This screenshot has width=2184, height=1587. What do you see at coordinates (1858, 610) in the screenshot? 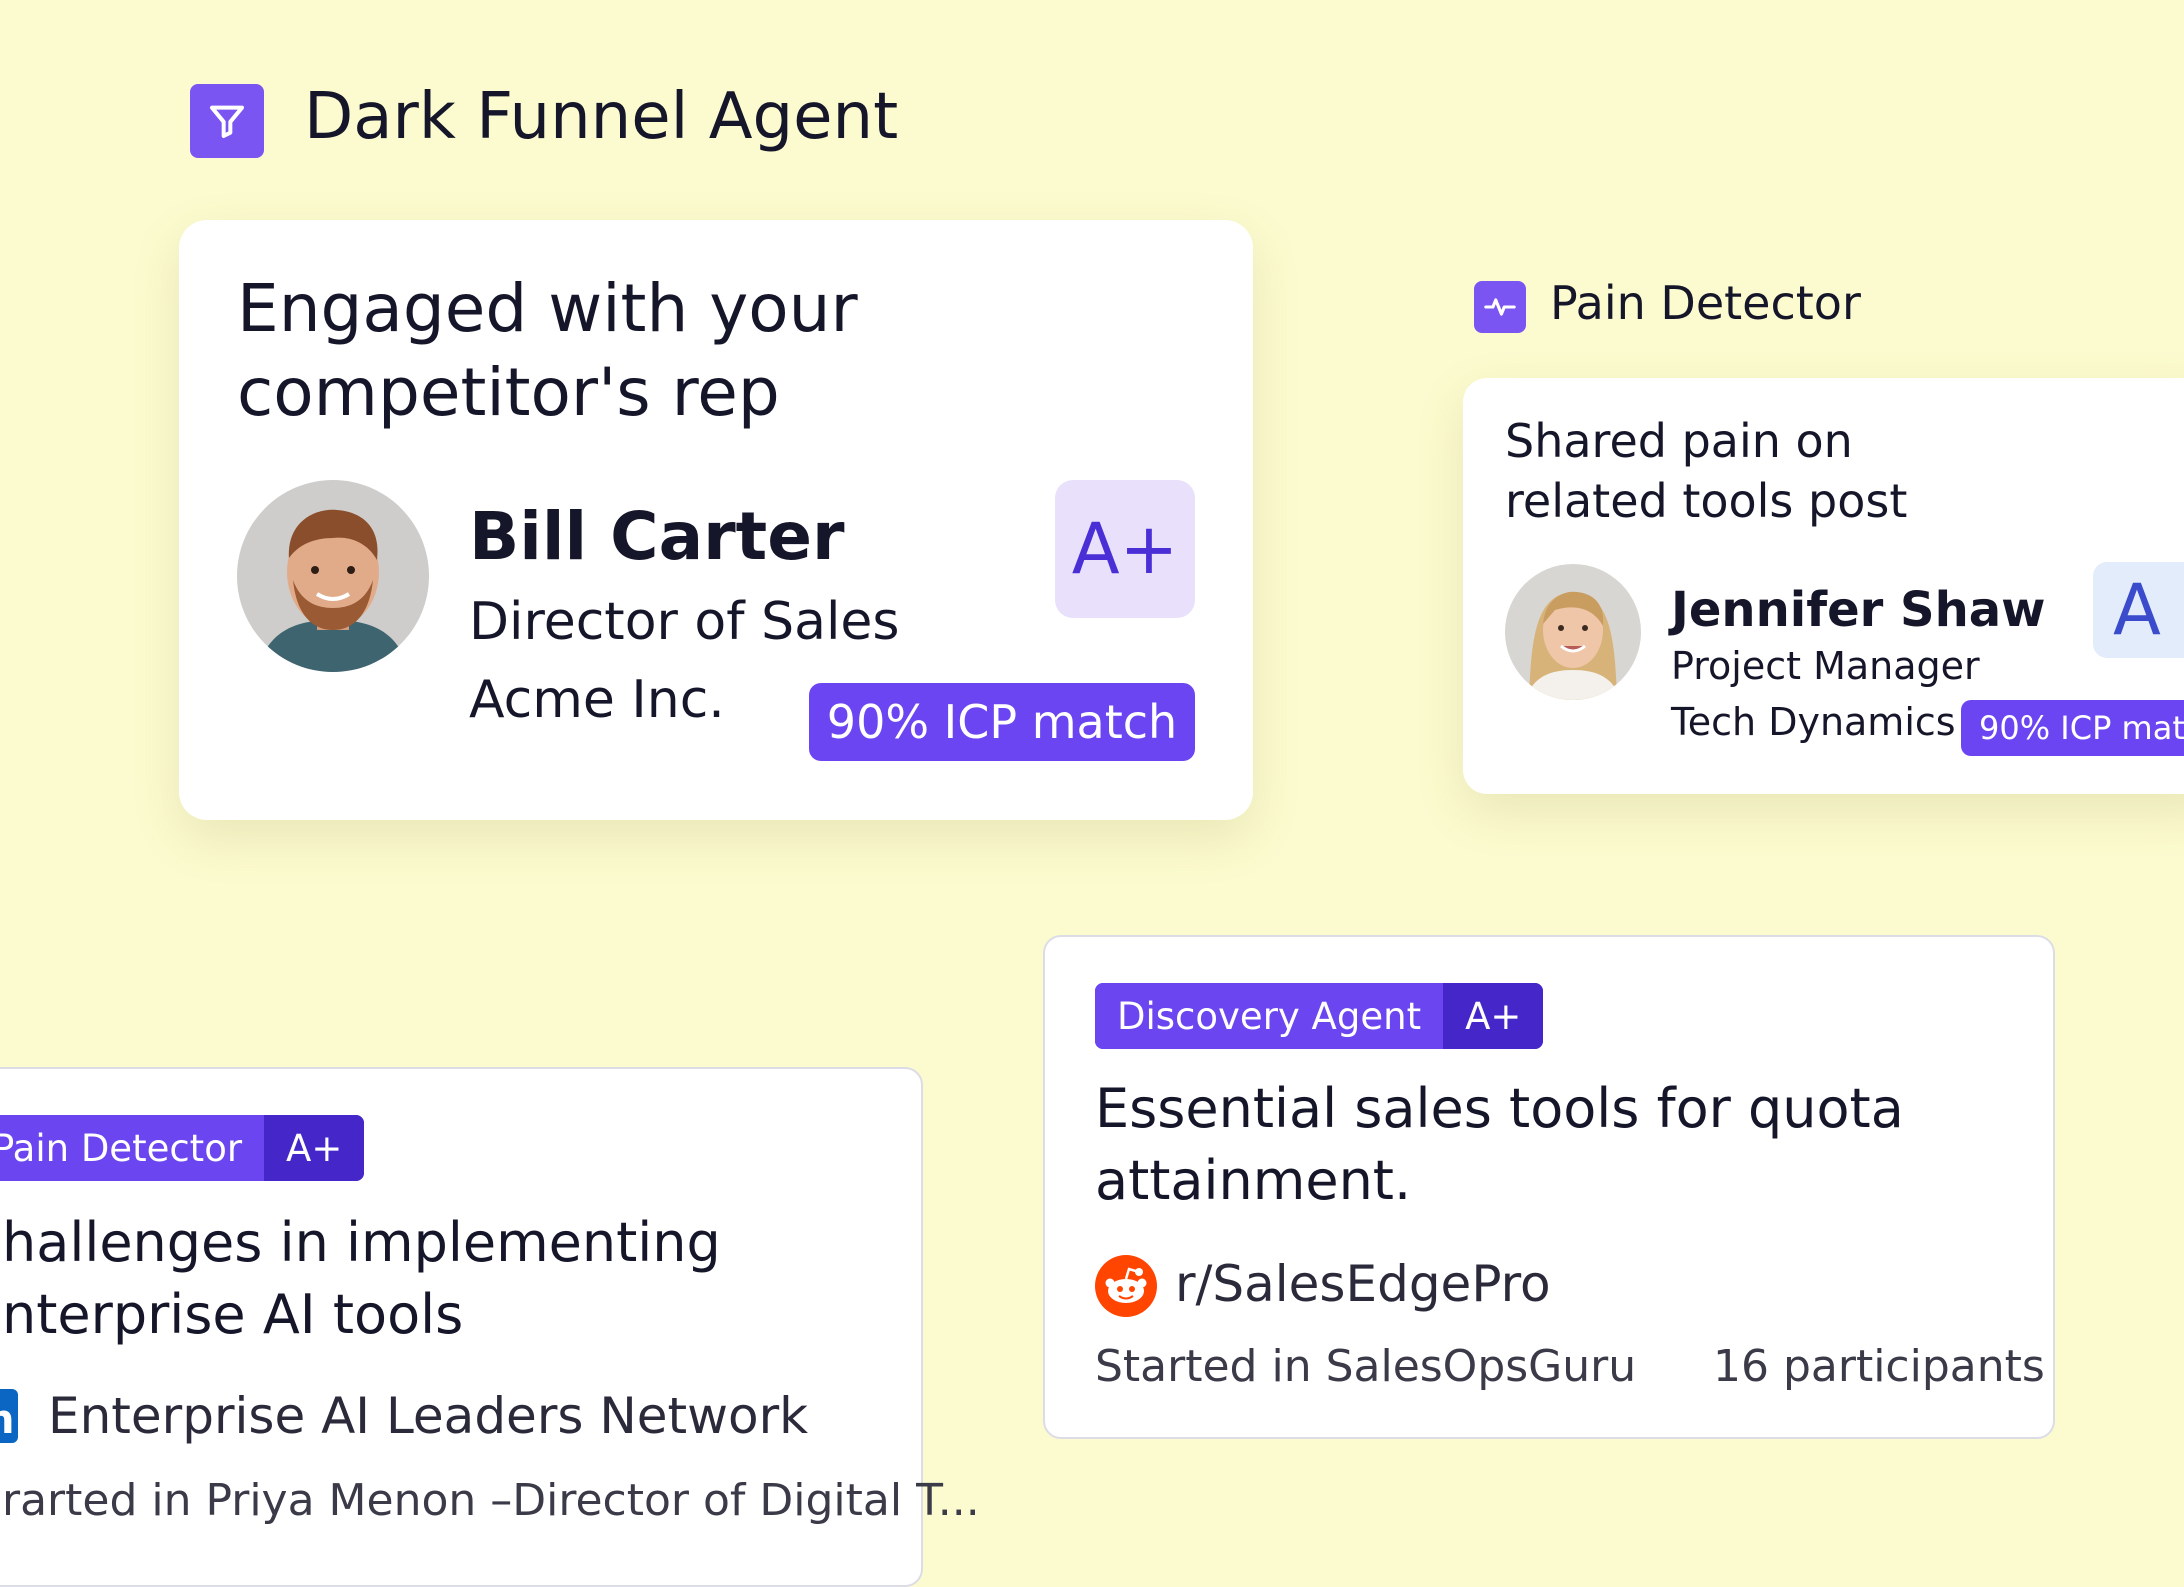
I see `prospect-name: Jennifer Shaw` at bounding box center [1858, 610].